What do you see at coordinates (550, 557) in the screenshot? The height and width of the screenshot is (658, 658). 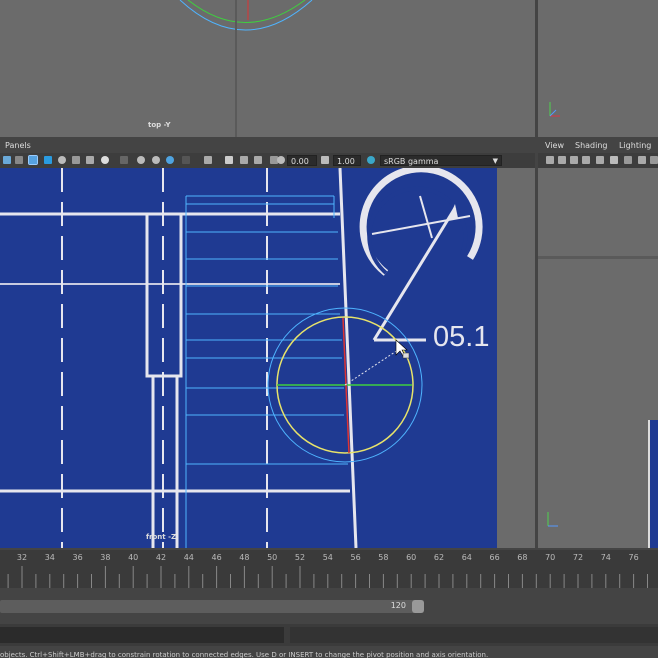 I see `timeline-tick-label: 70` at bounding box center [550, 557].